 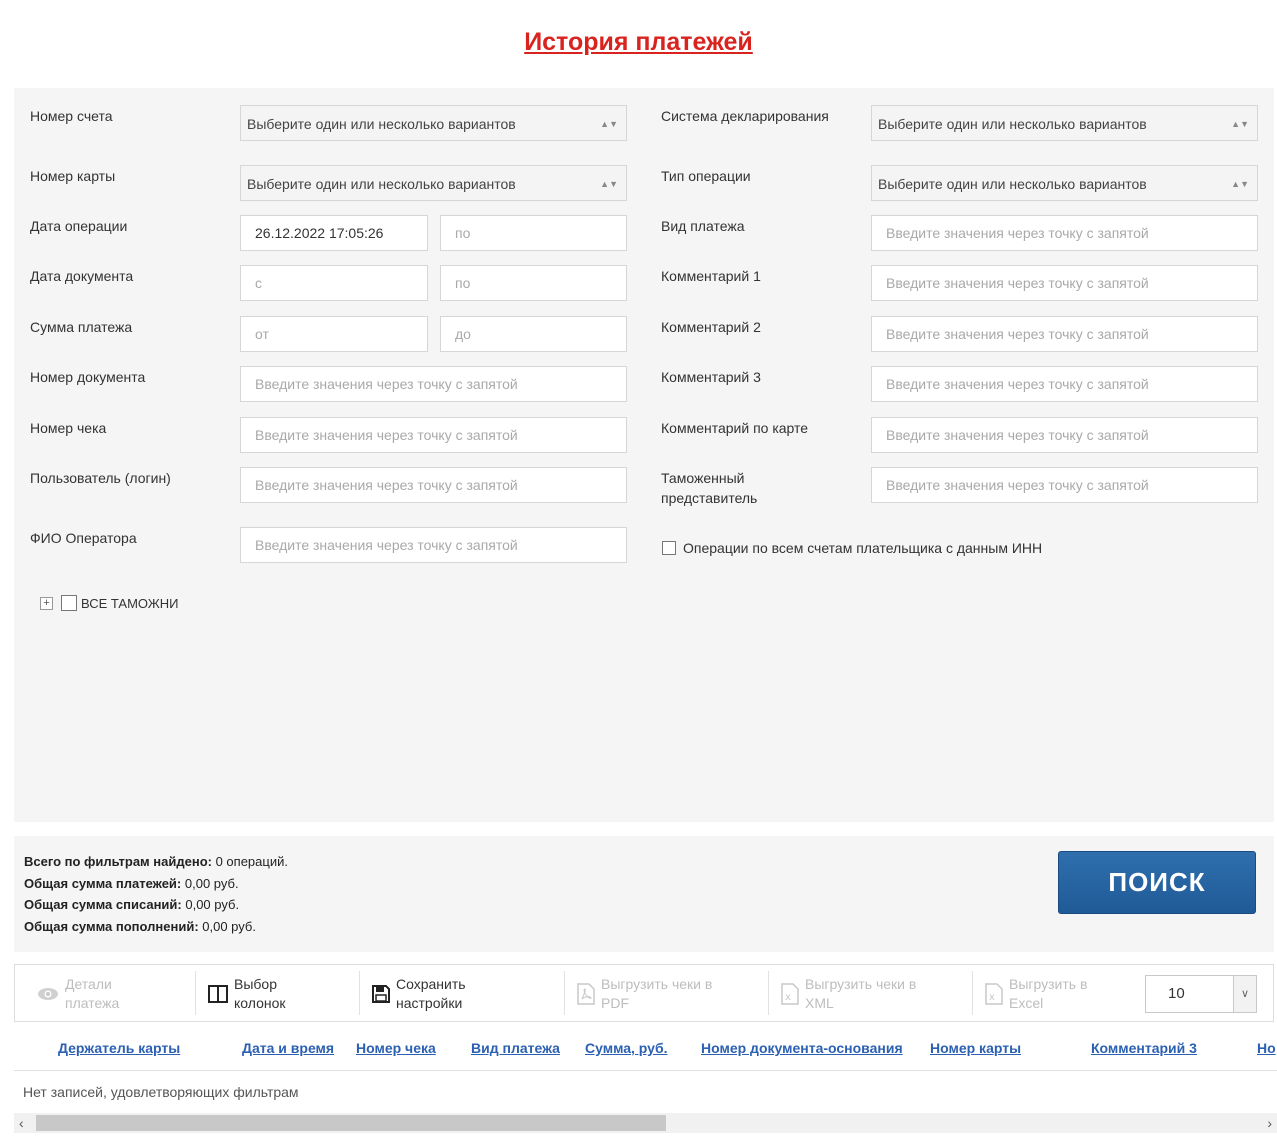 I want to click on chevron-down-icon: ∨, so click(x=1244, y=994).